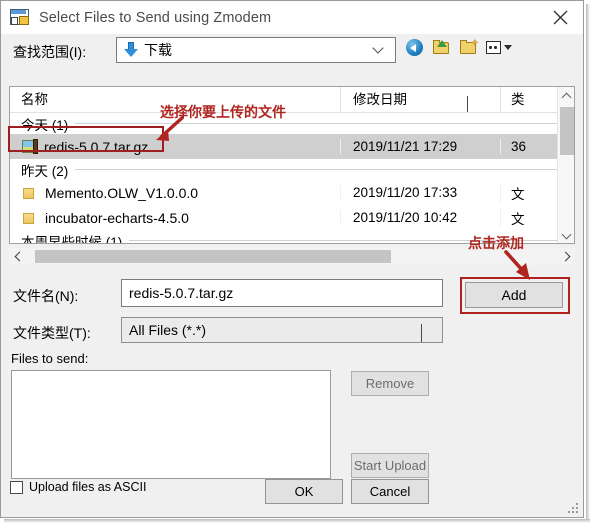 The width and height of the screenshot is (590, 523). Describe the element at coordinates (566, 234) in the screenshot. I see `scroll-down-icon` at that location.